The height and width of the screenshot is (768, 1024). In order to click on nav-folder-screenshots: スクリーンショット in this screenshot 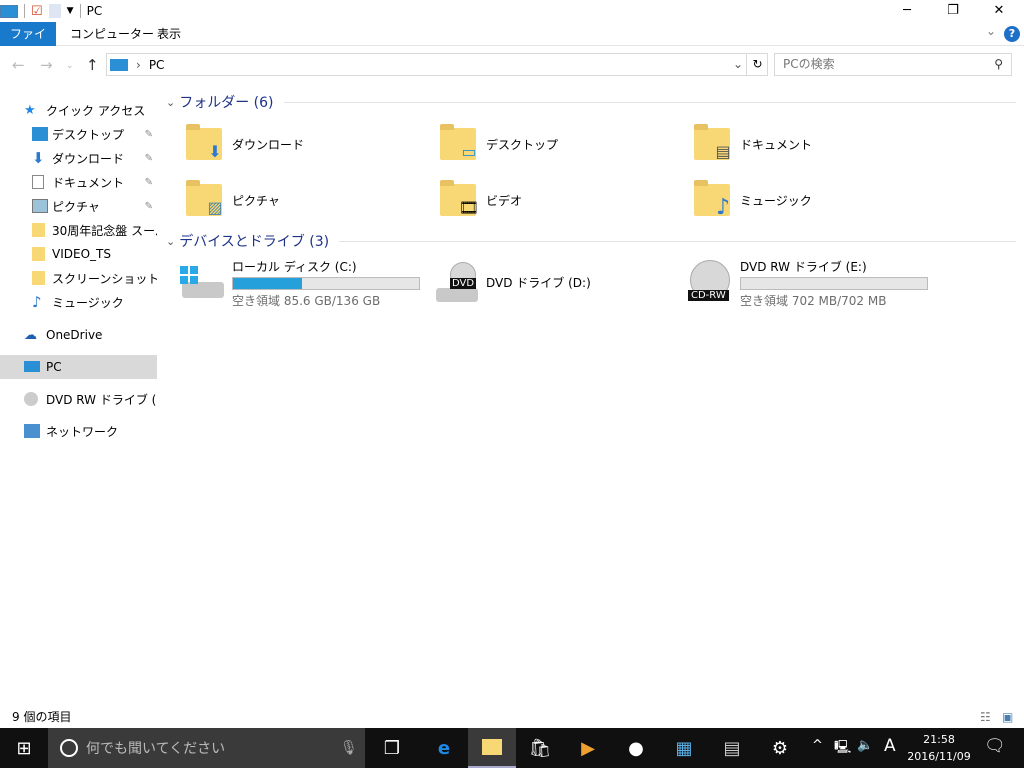, I will do `click(78, 278)`.